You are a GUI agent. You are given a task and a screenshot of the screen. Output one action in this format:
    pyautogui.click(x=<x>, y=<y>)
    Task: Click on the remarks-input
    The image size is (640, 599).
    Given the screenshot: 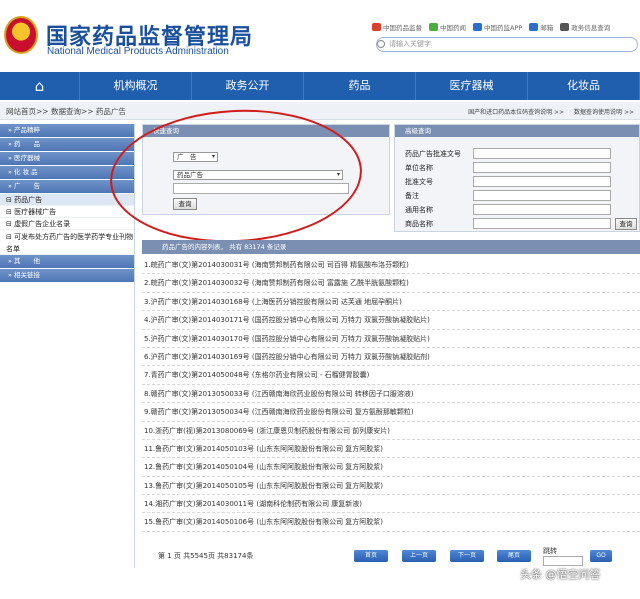 What is the action you would take?
    pyautogui.click(x=542, y=195)
    